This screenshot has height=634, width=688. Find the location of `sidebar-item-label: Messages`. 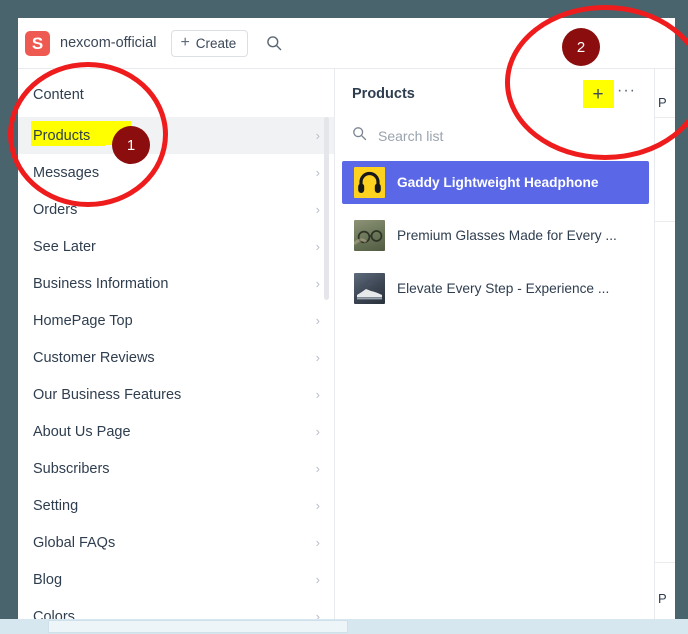

sidebar-item-label: Messages is located at coordinates (66, 172).